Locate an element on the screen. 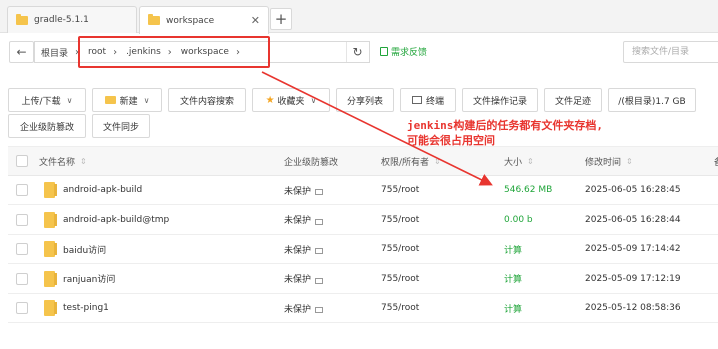 The image size is (718, 349). header-name: 文件名称 ⇕ is located at coordinates (63, 161).